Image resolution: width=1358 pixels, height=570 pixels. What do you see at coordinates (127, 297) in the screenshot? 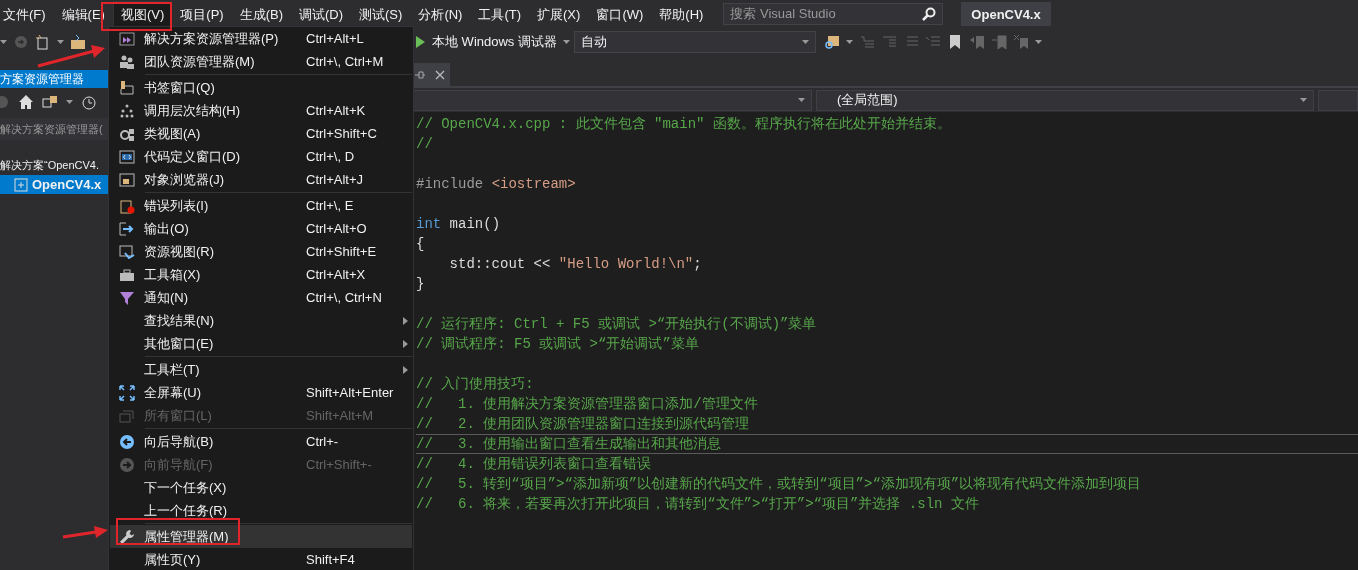
I see `funnel-icon` at bounding box center [127, 297].